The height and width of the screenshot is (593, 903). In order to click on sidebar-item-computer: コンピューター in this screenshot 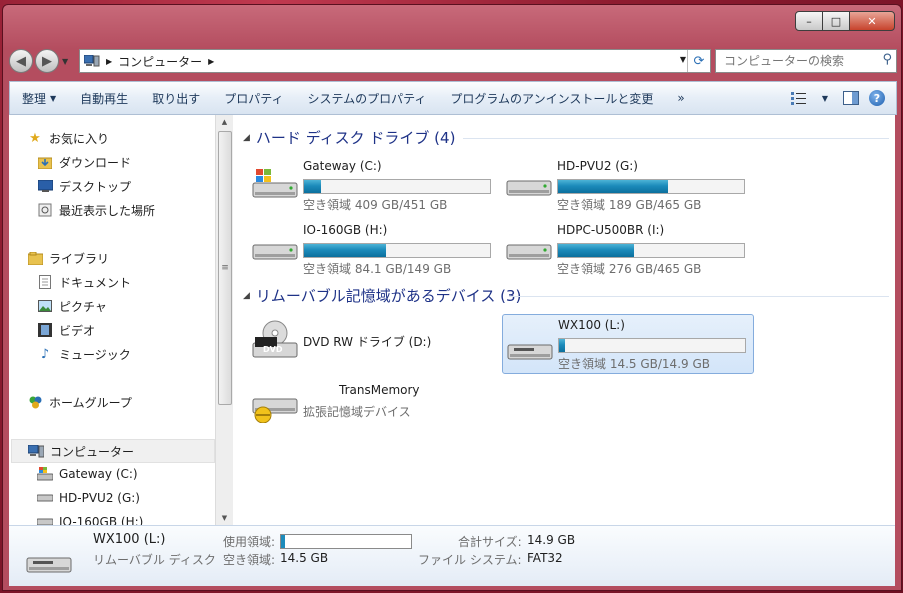, I will do `click(113, 451)`.